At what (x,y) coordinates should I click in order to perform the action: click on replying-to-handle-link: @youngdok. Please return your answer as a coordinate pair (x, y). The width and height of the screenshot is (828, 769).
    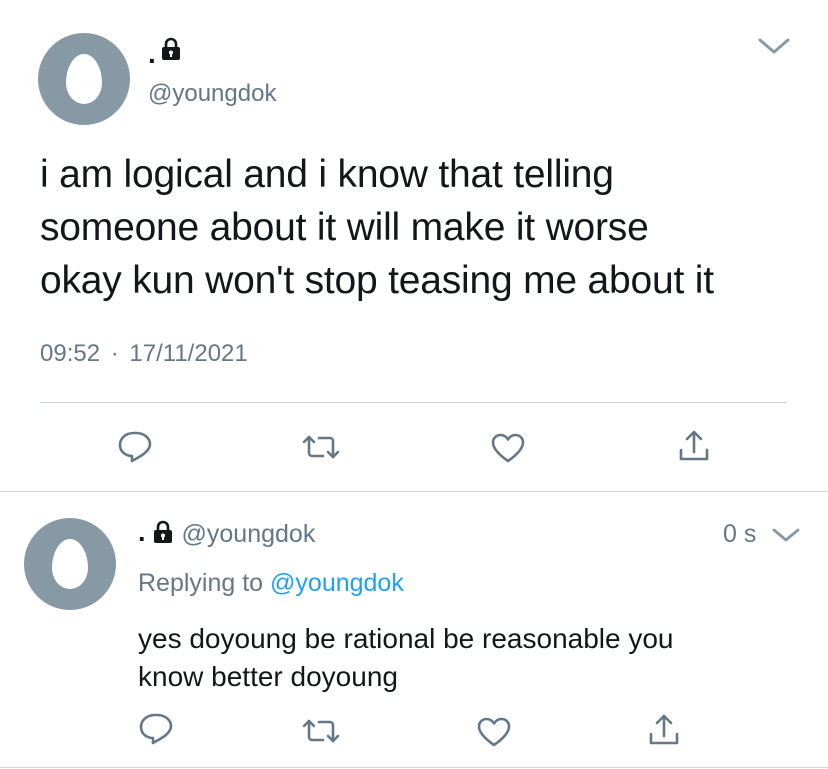
    Looking at the image, I should click on (337, 583).